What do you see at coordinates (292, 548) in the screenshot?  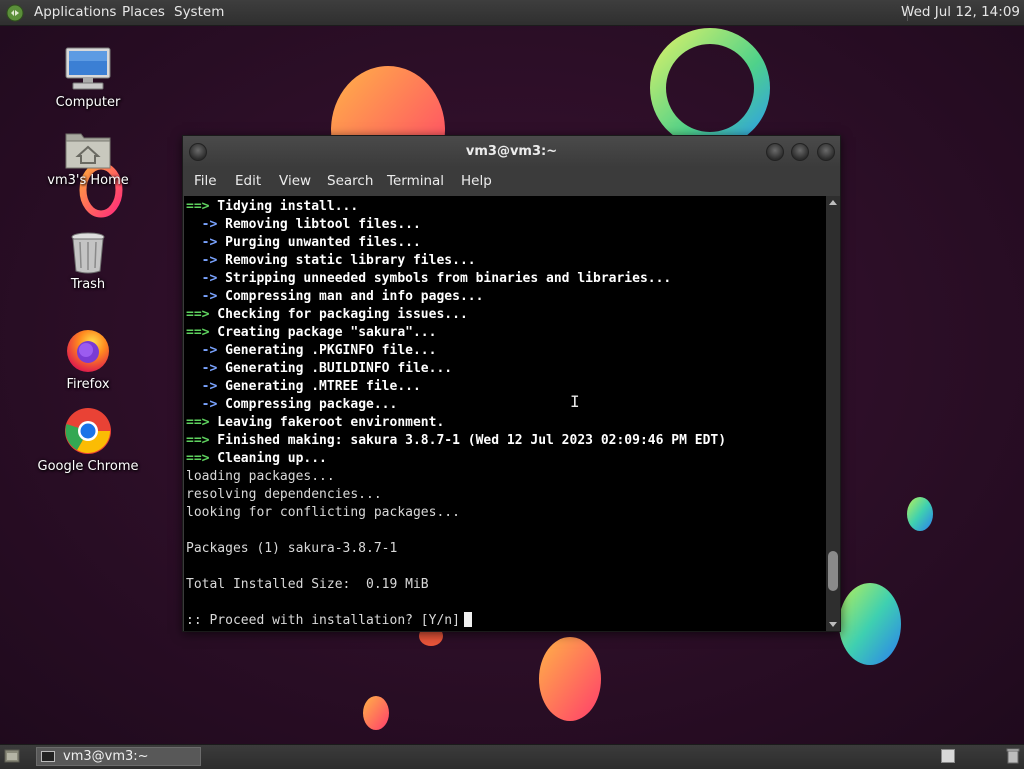 I see `line-text: Packages (1) sakura-3.8.7-1` at bounding box center [292, 548].